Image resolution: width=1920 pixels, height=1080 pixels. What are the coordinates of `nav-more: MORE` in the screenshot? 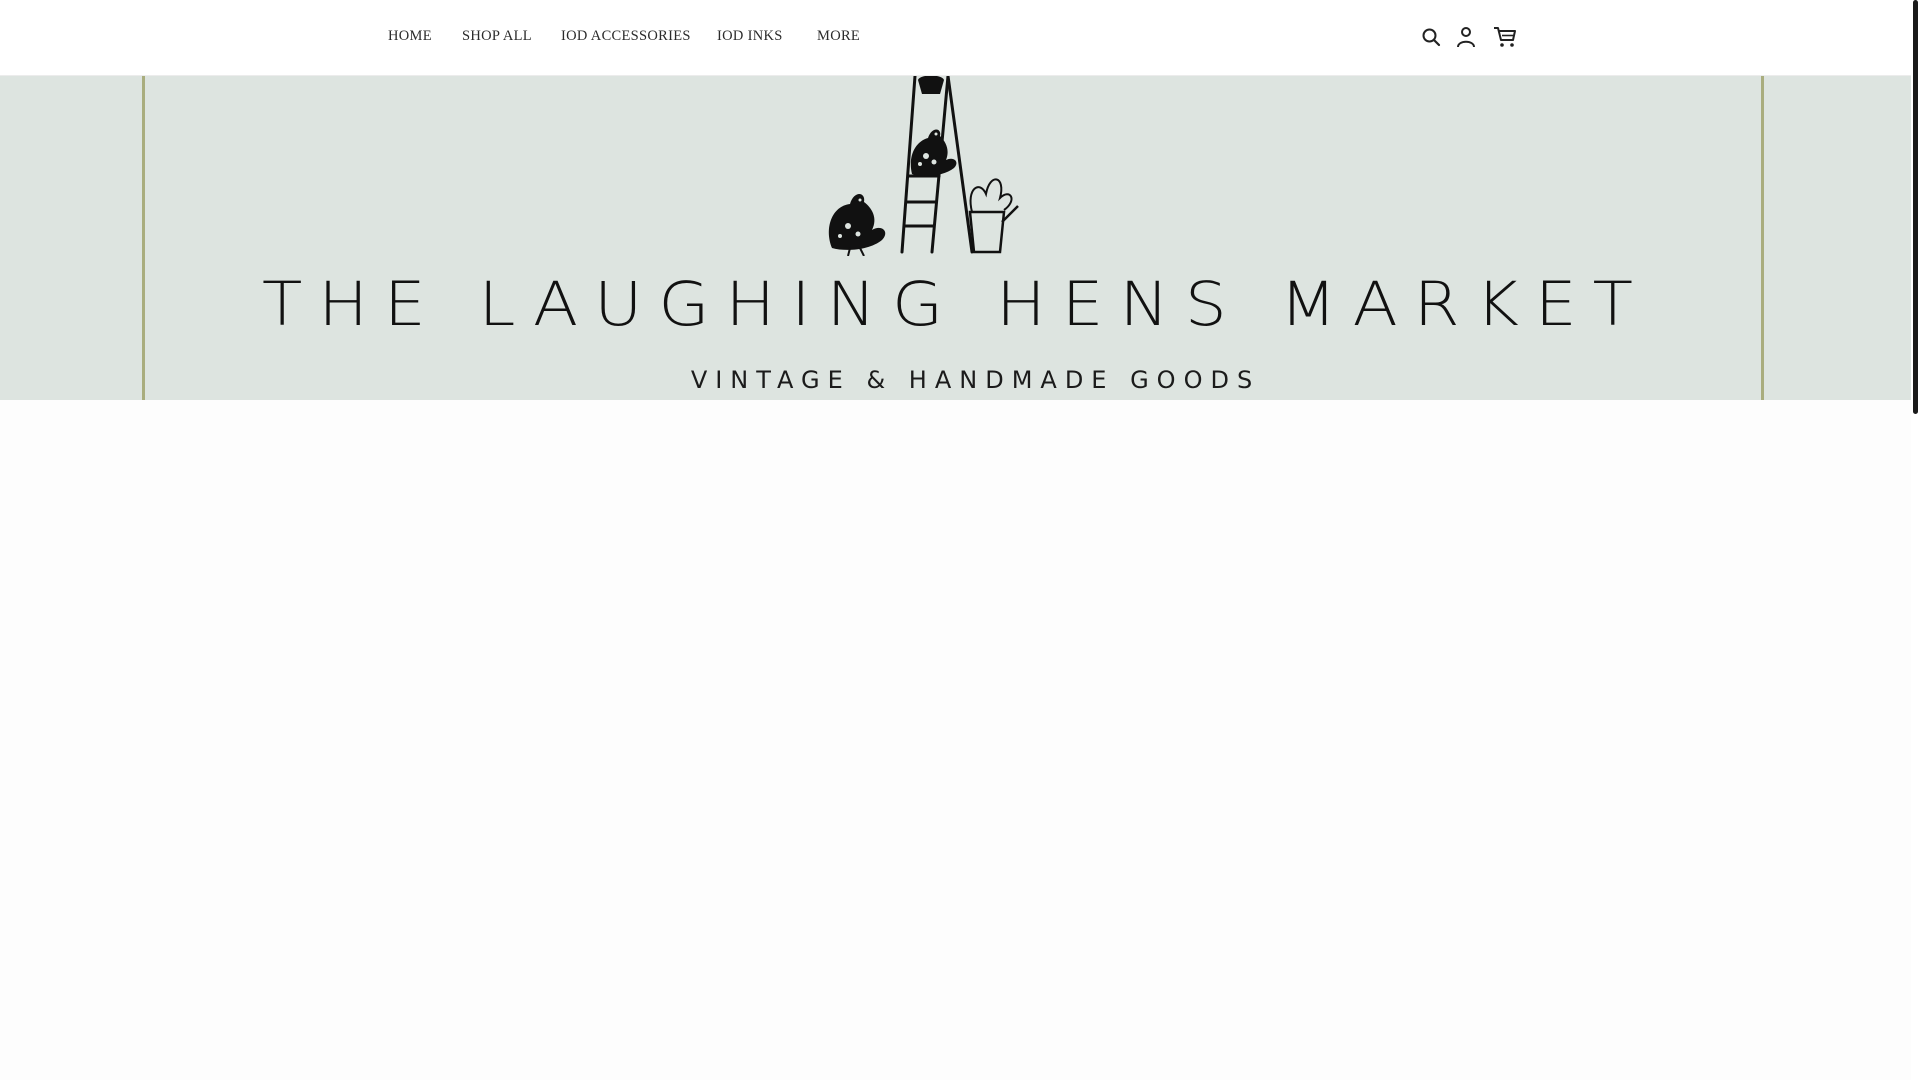 It's located at (838, 36).